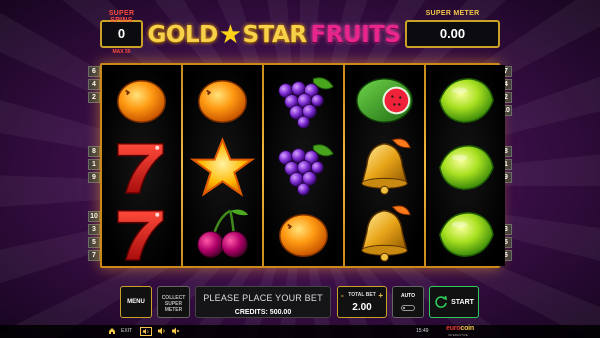 The height and width of the screenshot is (338, 600). Describe the element at coordinates (408, 296) in the screenshot. I see `auto-label: AUTO` at that location.